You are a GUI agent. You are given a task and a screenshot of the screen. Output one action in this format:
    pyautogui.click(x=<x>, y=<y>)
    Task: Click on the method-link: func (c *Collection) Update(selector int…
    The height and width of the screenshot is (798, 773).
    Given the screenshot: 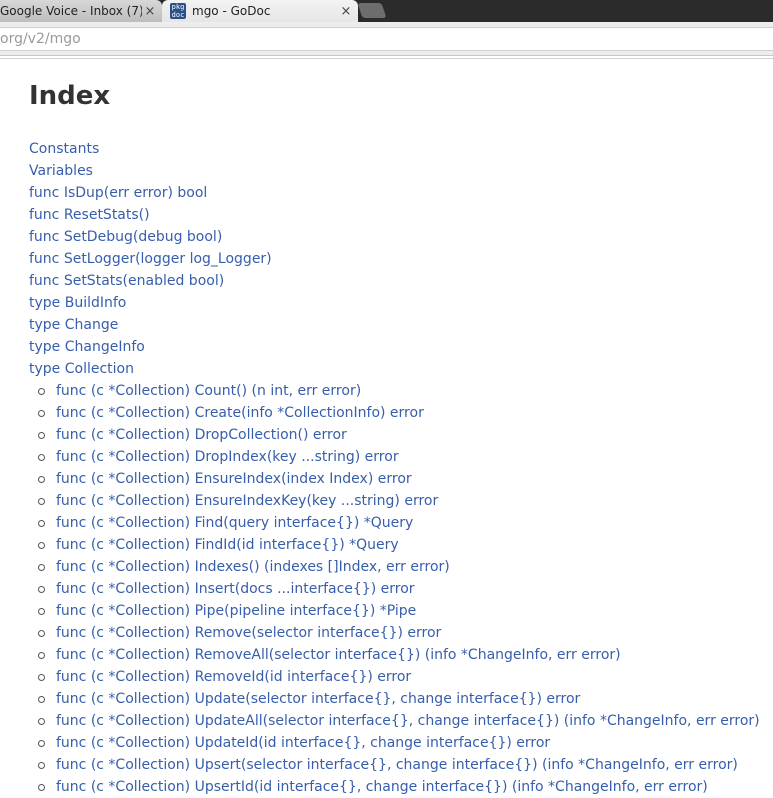 What is the action you would take?
    pyautogui.click(x=318, y=699)
    